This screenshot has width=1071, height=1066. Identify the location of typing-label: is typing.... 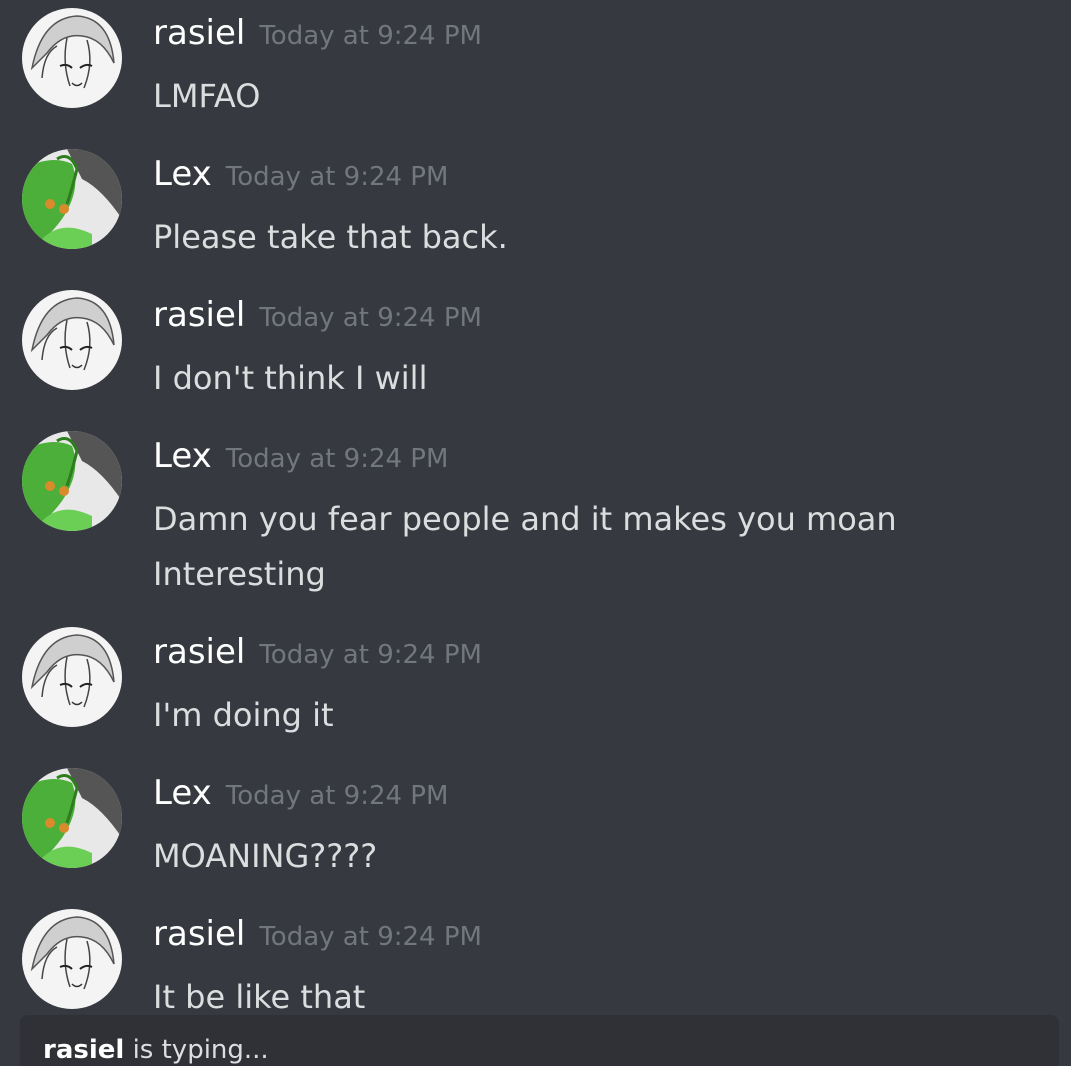
(196, 1050).